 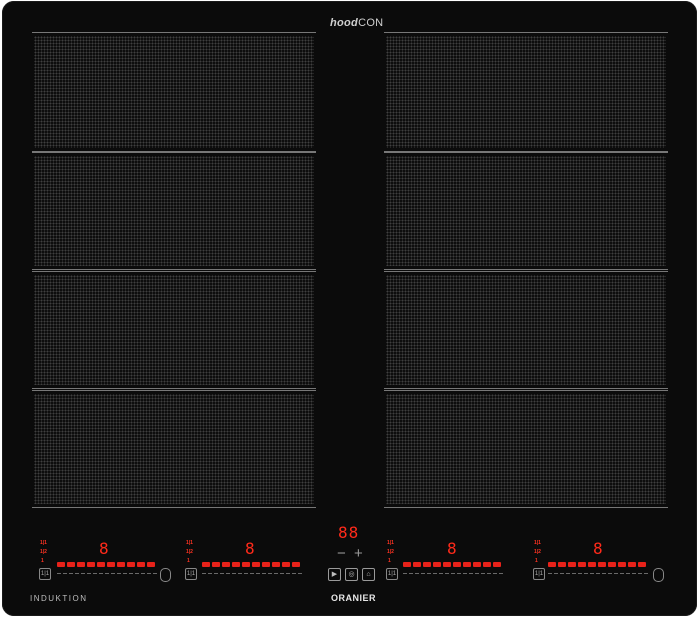 What do you see at coordinates (368, 574) in the screenshot?
I see `hood-control-button: ⌂` at bounding box center [368, 574].